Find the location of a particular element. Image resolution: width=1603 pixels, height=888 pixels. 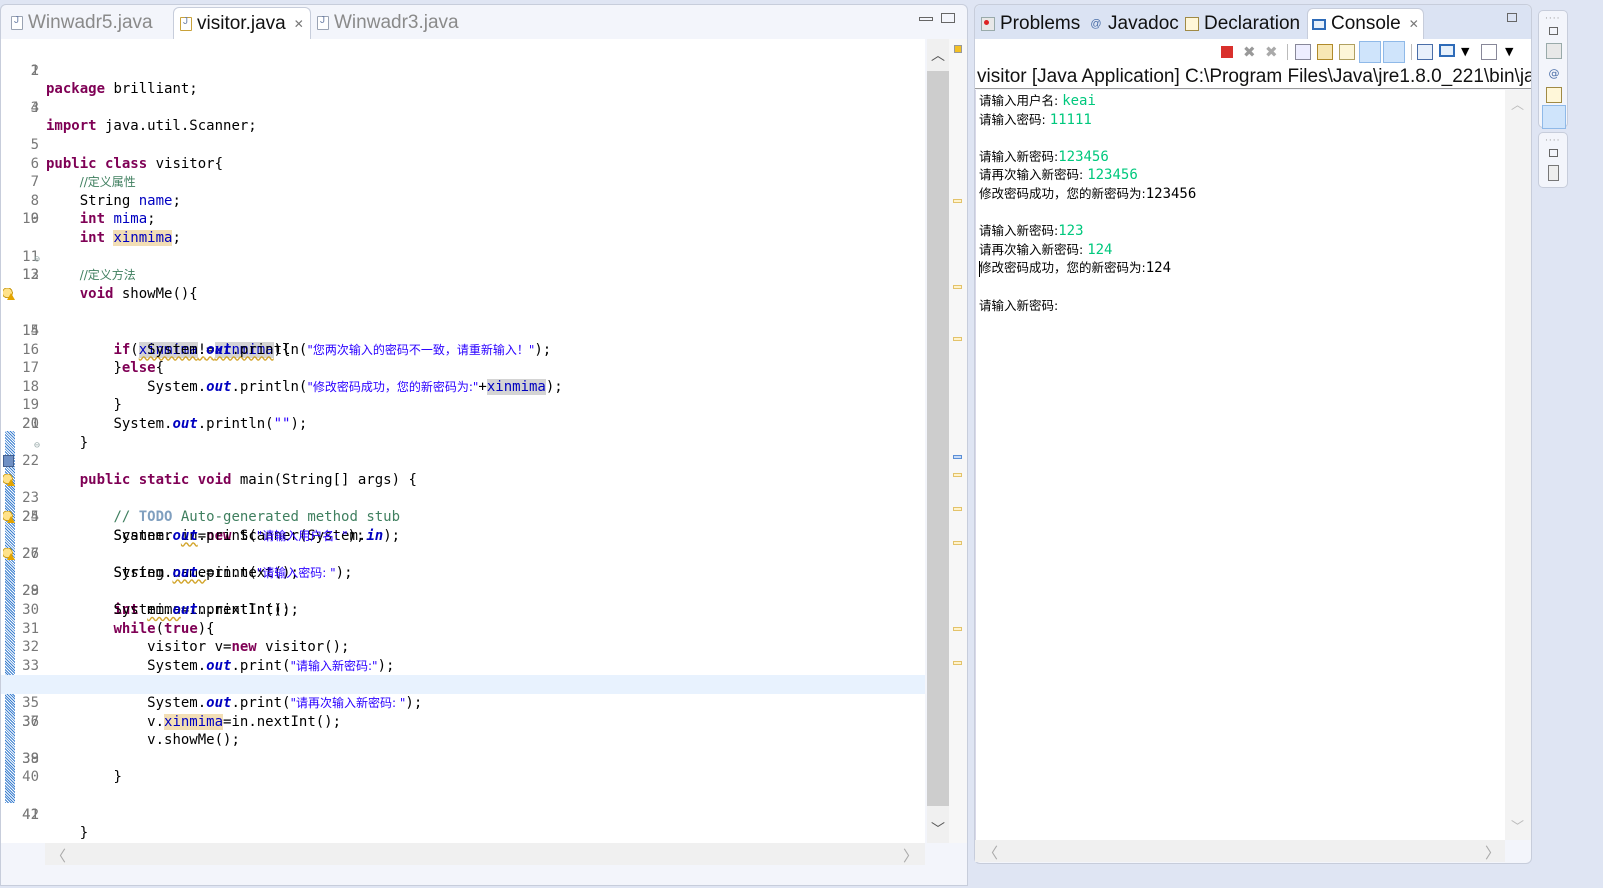

terminate-icon is located at coordinates (1227, 52).